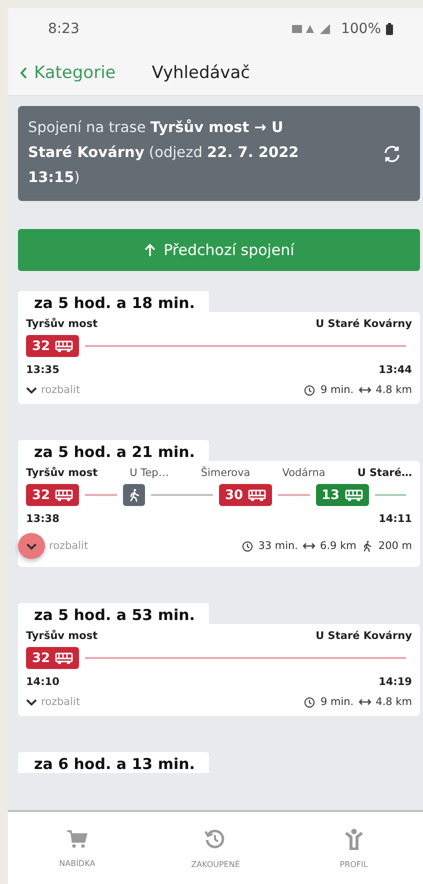  What do you see at coordinates (304, 473) in the screenshot?
I see `stop-name: Vodárna` at bounding box center [304, 473].